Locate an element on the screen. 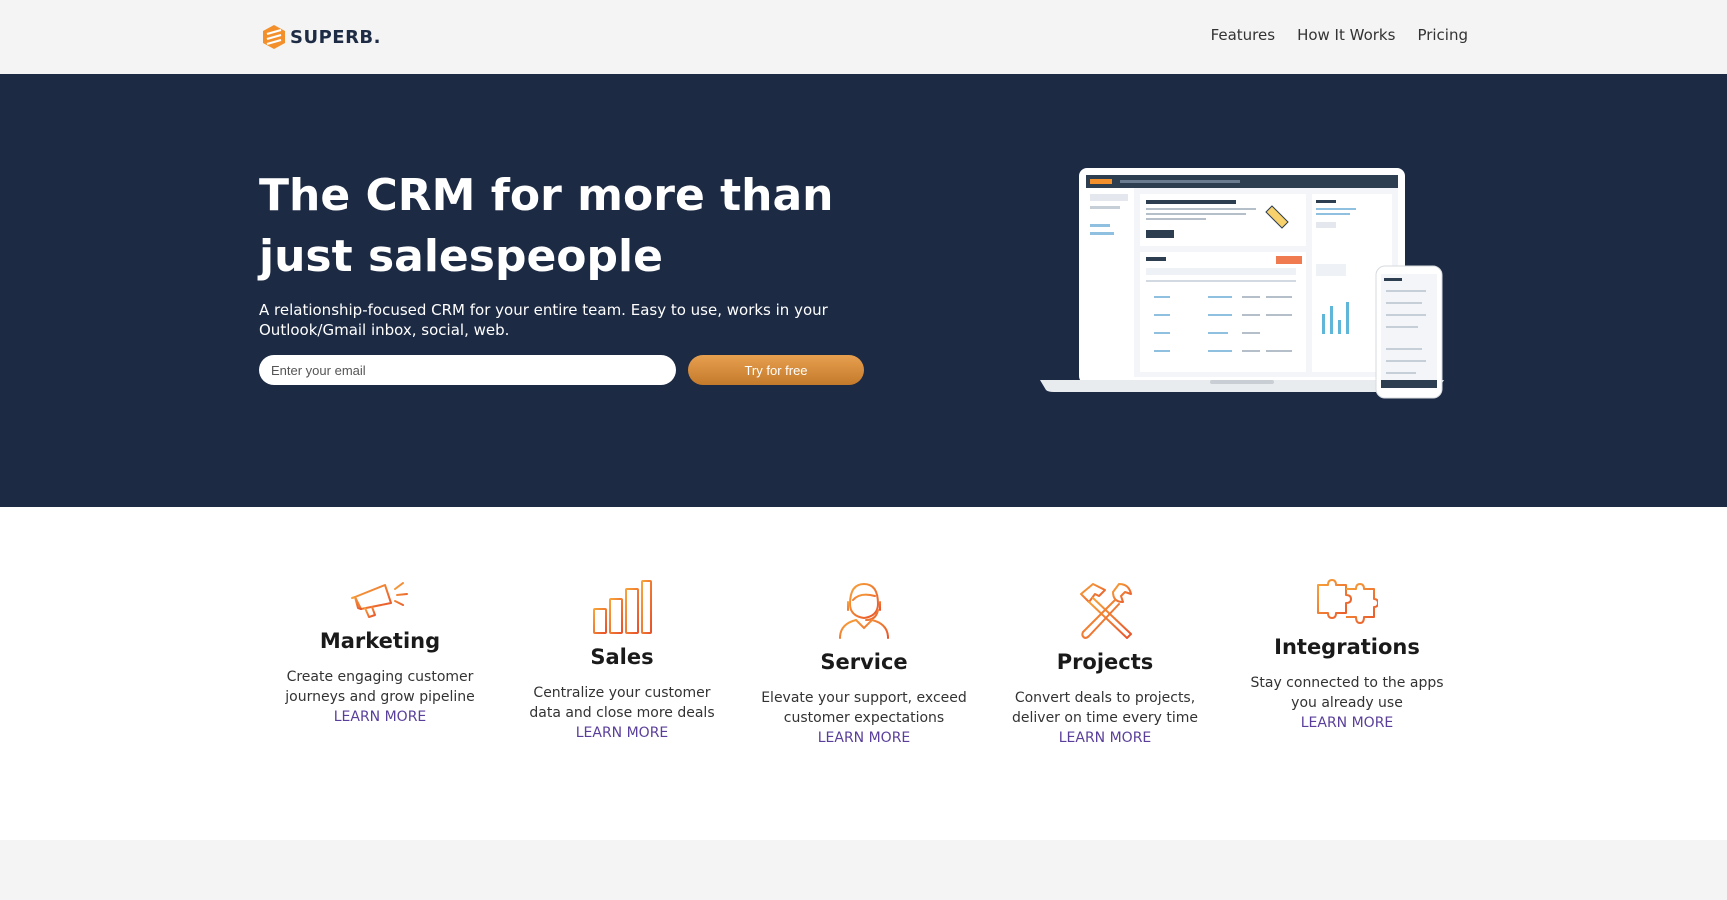 The image size is (1727, 900). support-agent-icon is located at coordinates (864, 610).